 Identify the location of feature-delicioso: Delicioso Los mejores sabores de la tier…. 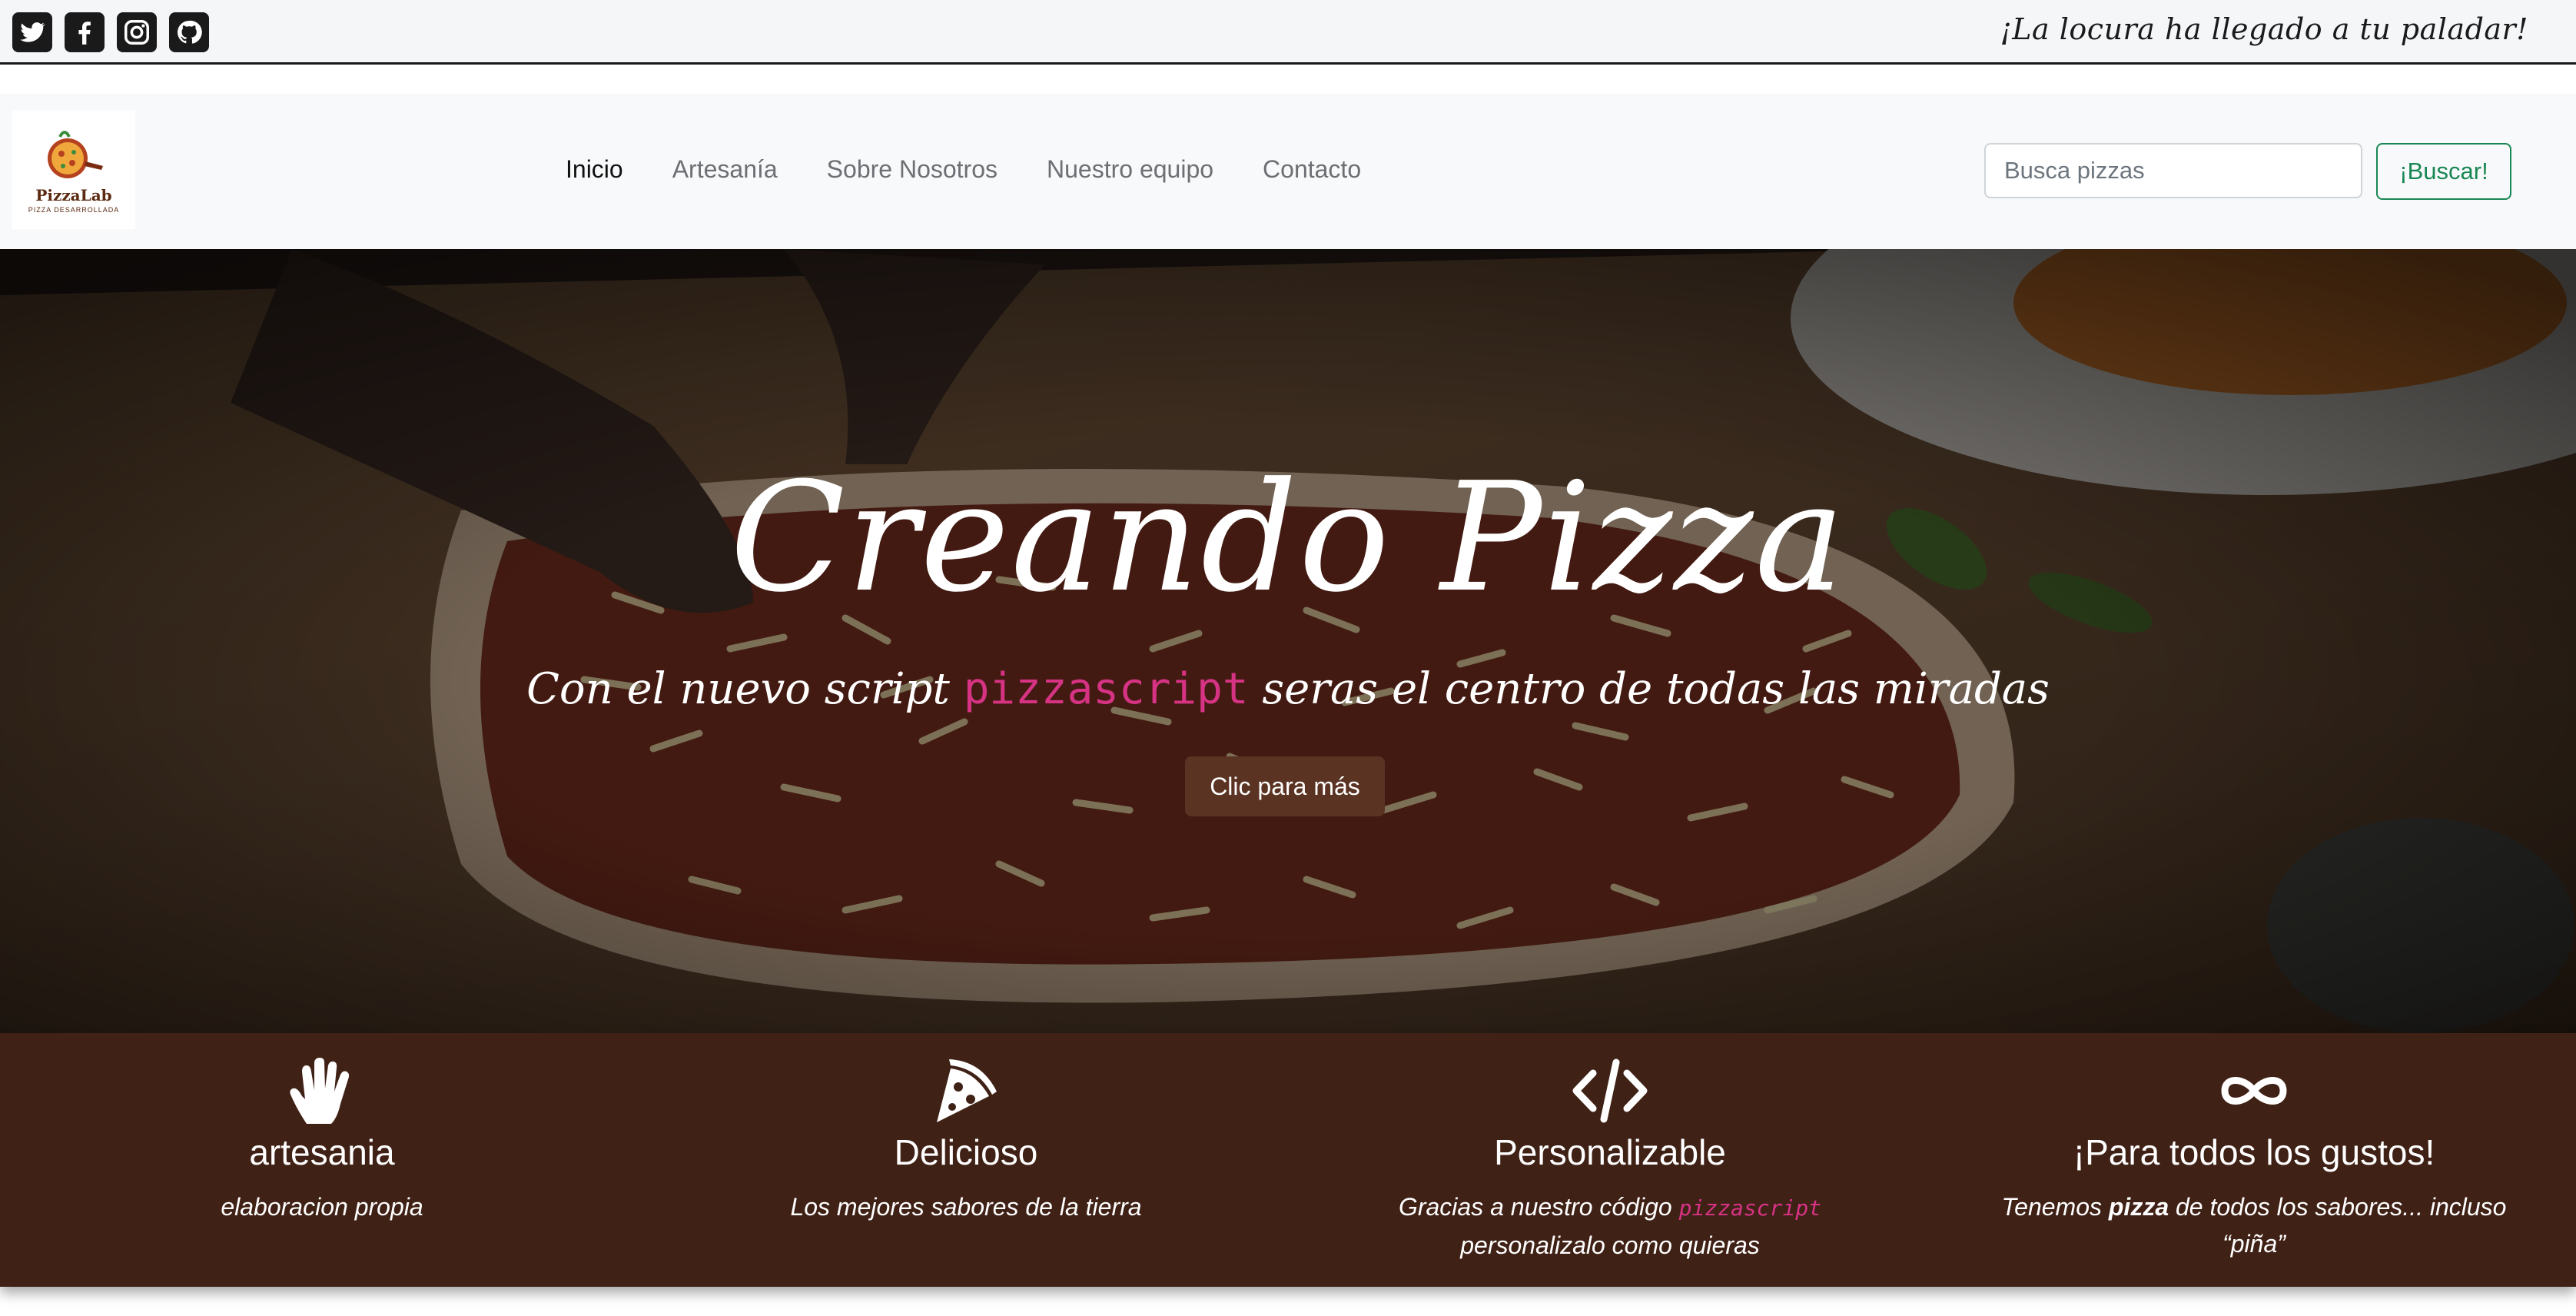
(966, 1160).